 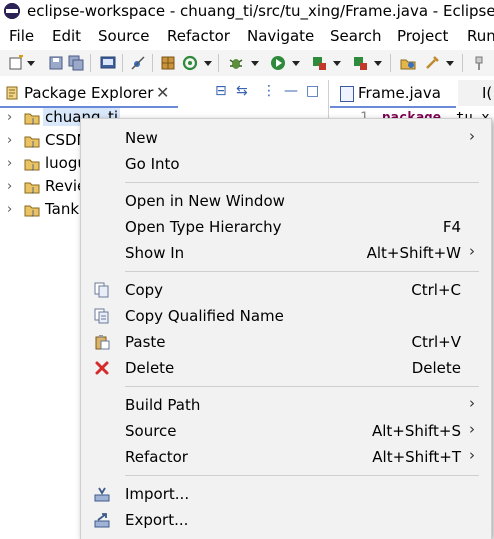 What do you see at coordinates (66, 36) in the screenshot?
I see `menu-edit: Edit` at bounding box center [66, 36].